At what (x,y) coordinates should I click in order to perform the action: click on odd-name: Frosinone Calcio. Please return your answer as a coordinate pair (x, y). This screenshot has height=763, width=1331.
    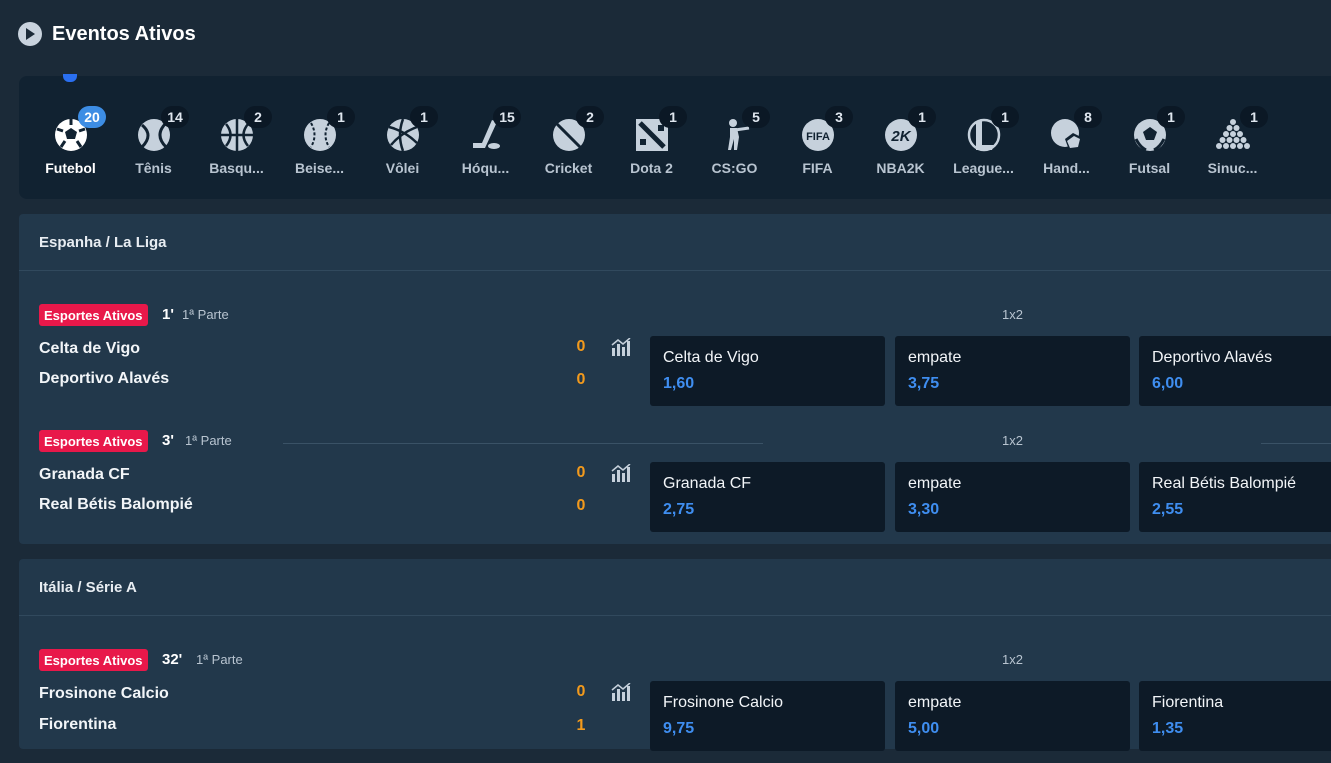
    Looking at the image, I should click on (723, 702).